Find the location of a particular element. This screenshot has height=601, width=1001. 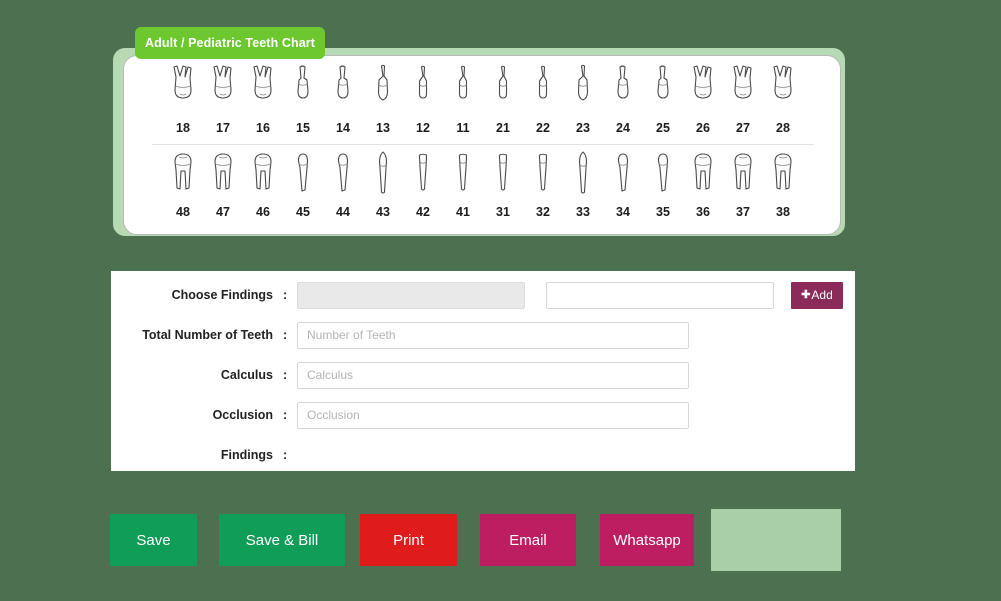

tooth-number-label: 16 is located at coordinates (263, 128).